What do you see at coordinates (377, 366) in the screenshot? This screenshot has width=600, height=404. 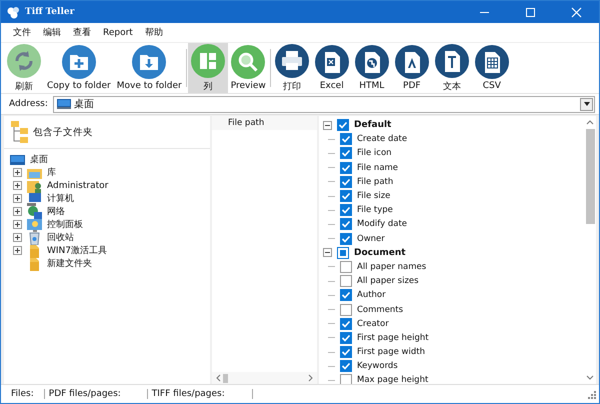 I see `field-label: Keywords` at bounding box center [377, 366].